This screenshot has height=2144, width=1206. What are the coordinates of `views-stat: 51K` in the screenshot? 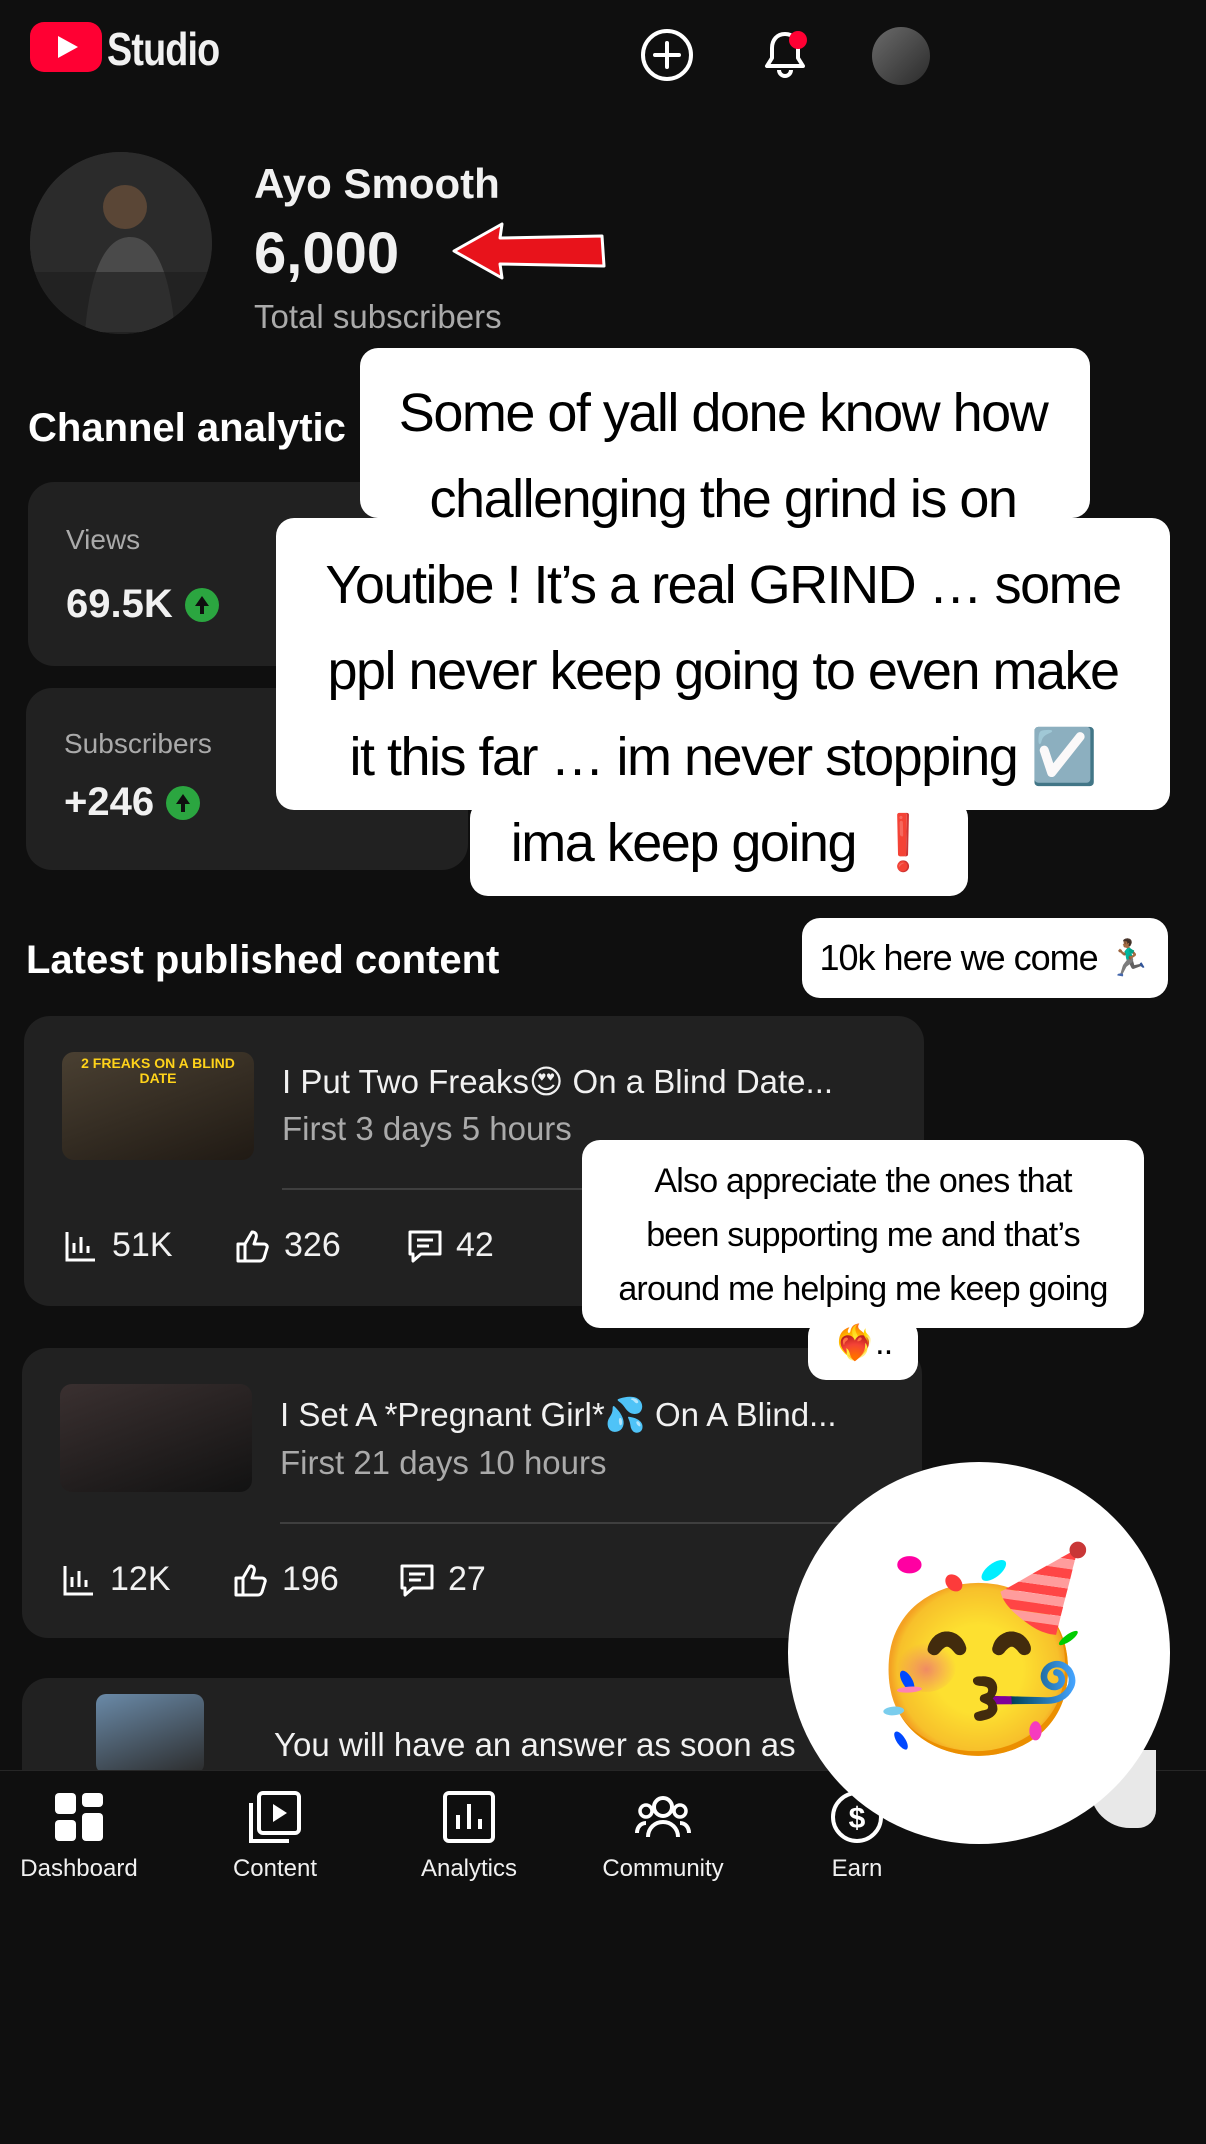 It's located at (117, 1245).